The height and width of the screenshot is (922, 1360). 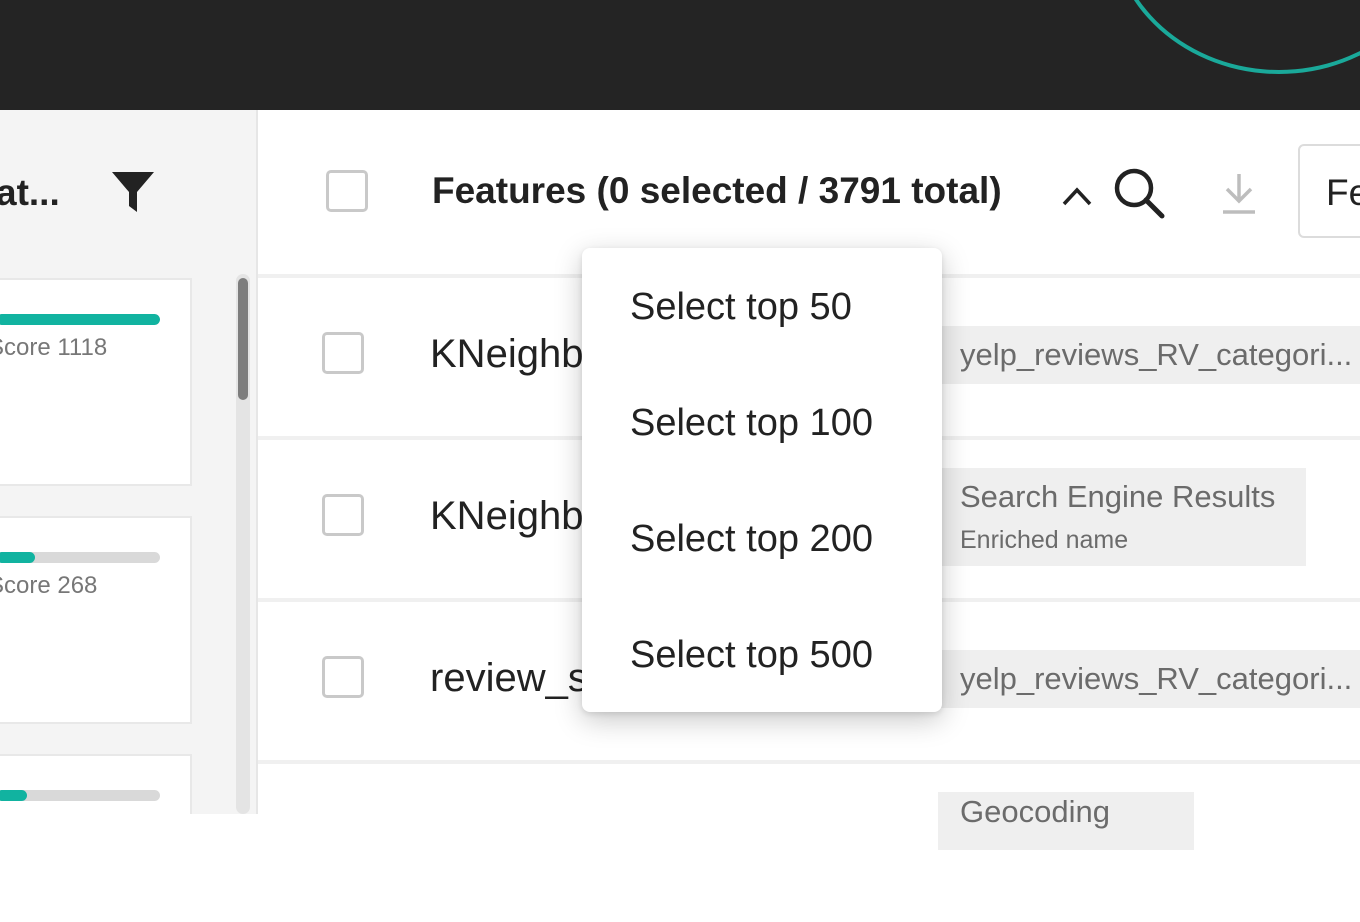 I want to click on top-bar, so click(x=680, y=55).